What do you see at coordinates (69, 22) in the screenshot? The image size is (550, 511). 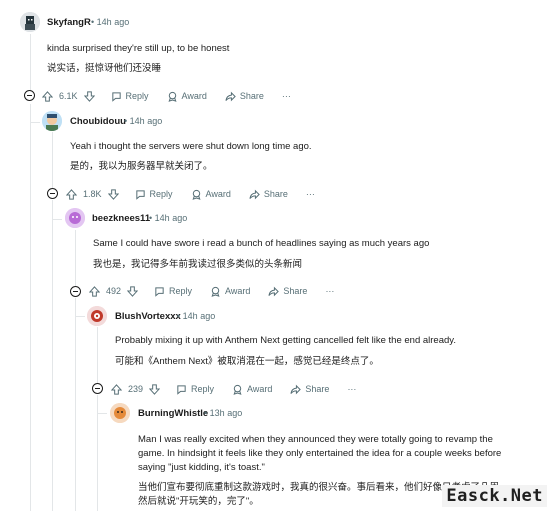 I see `username: SkyfangR` at bounding box center [69, 22].